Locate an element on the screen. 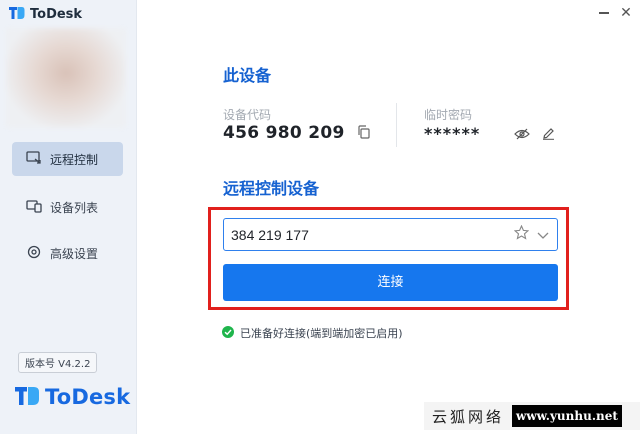 This screenshot has width=640, height=434. check-circle-icon is located at coordinates (228, 333).